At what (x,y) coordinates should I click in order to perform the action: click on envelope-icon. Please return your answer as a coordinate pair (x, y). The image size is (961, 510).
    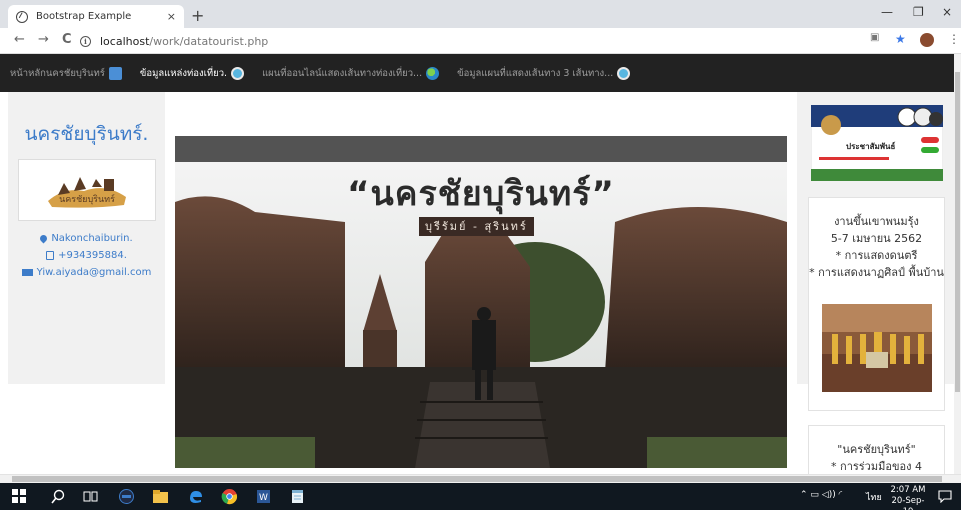
    Looking at the image, I should click on (27, 272).